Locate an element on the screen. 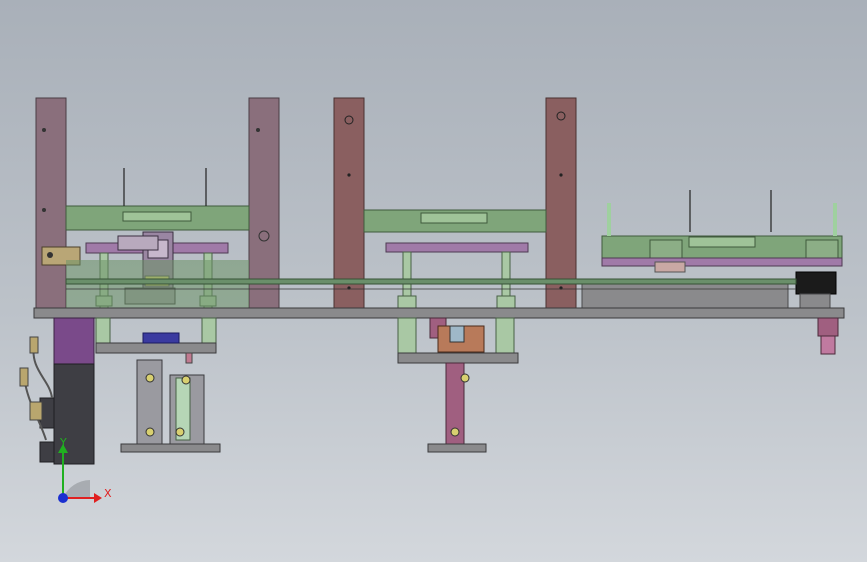 This screenshot has height=562, width=867. lift-base is located at coordinates (457, 448).